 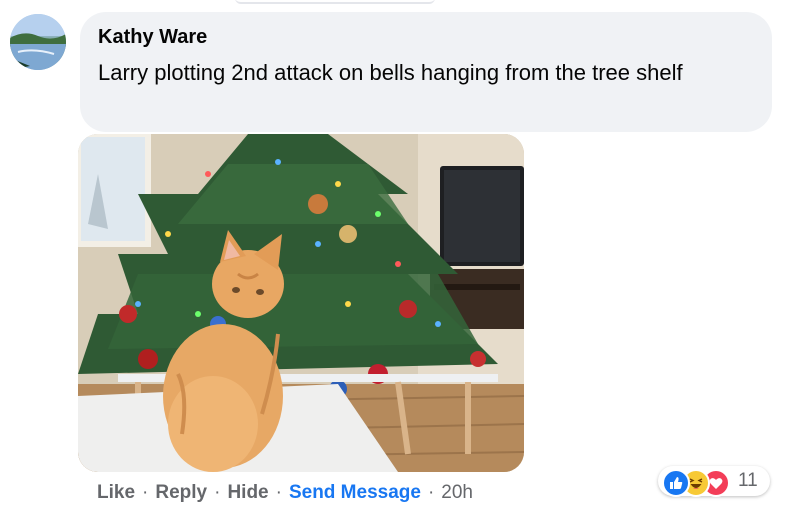 I want to click on reactions-summary: 11, so click(x=714, y=481).